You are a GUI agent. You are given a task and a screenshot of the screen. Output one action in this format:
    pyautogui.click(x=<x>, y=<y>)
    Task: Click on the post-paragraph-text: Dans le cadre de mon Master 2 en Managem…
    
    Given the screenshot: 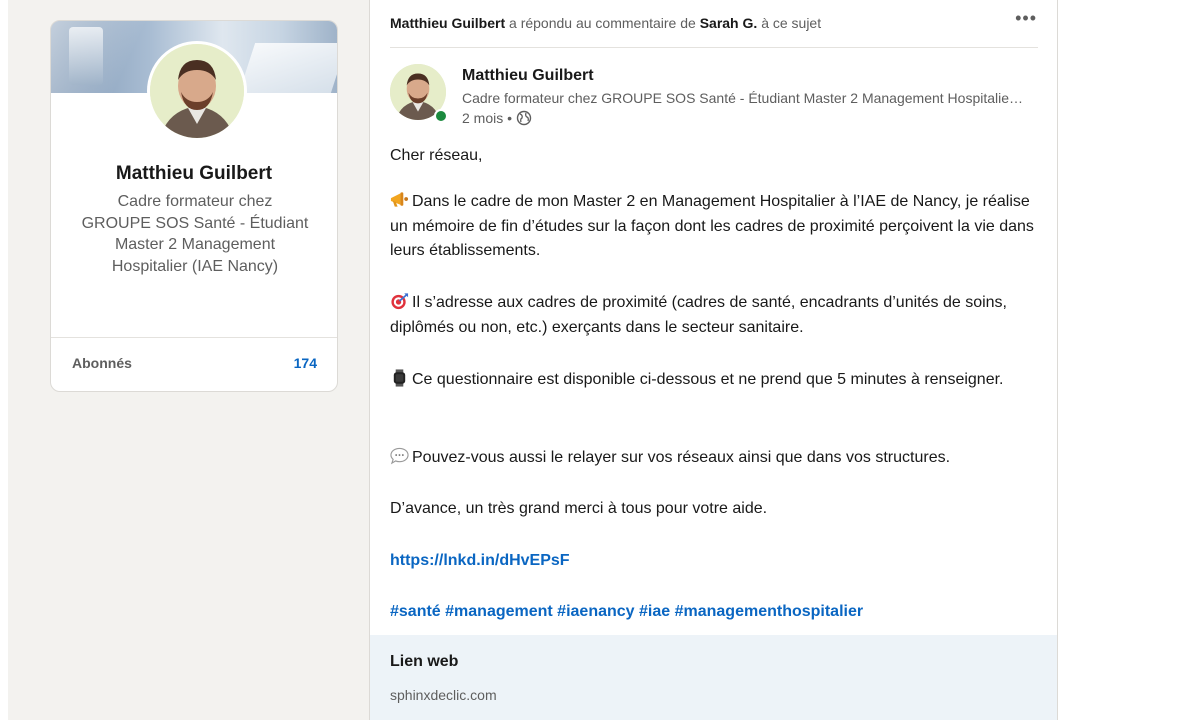 What is the action you would take?
    pyautogui.click(x=712, y=226)
    